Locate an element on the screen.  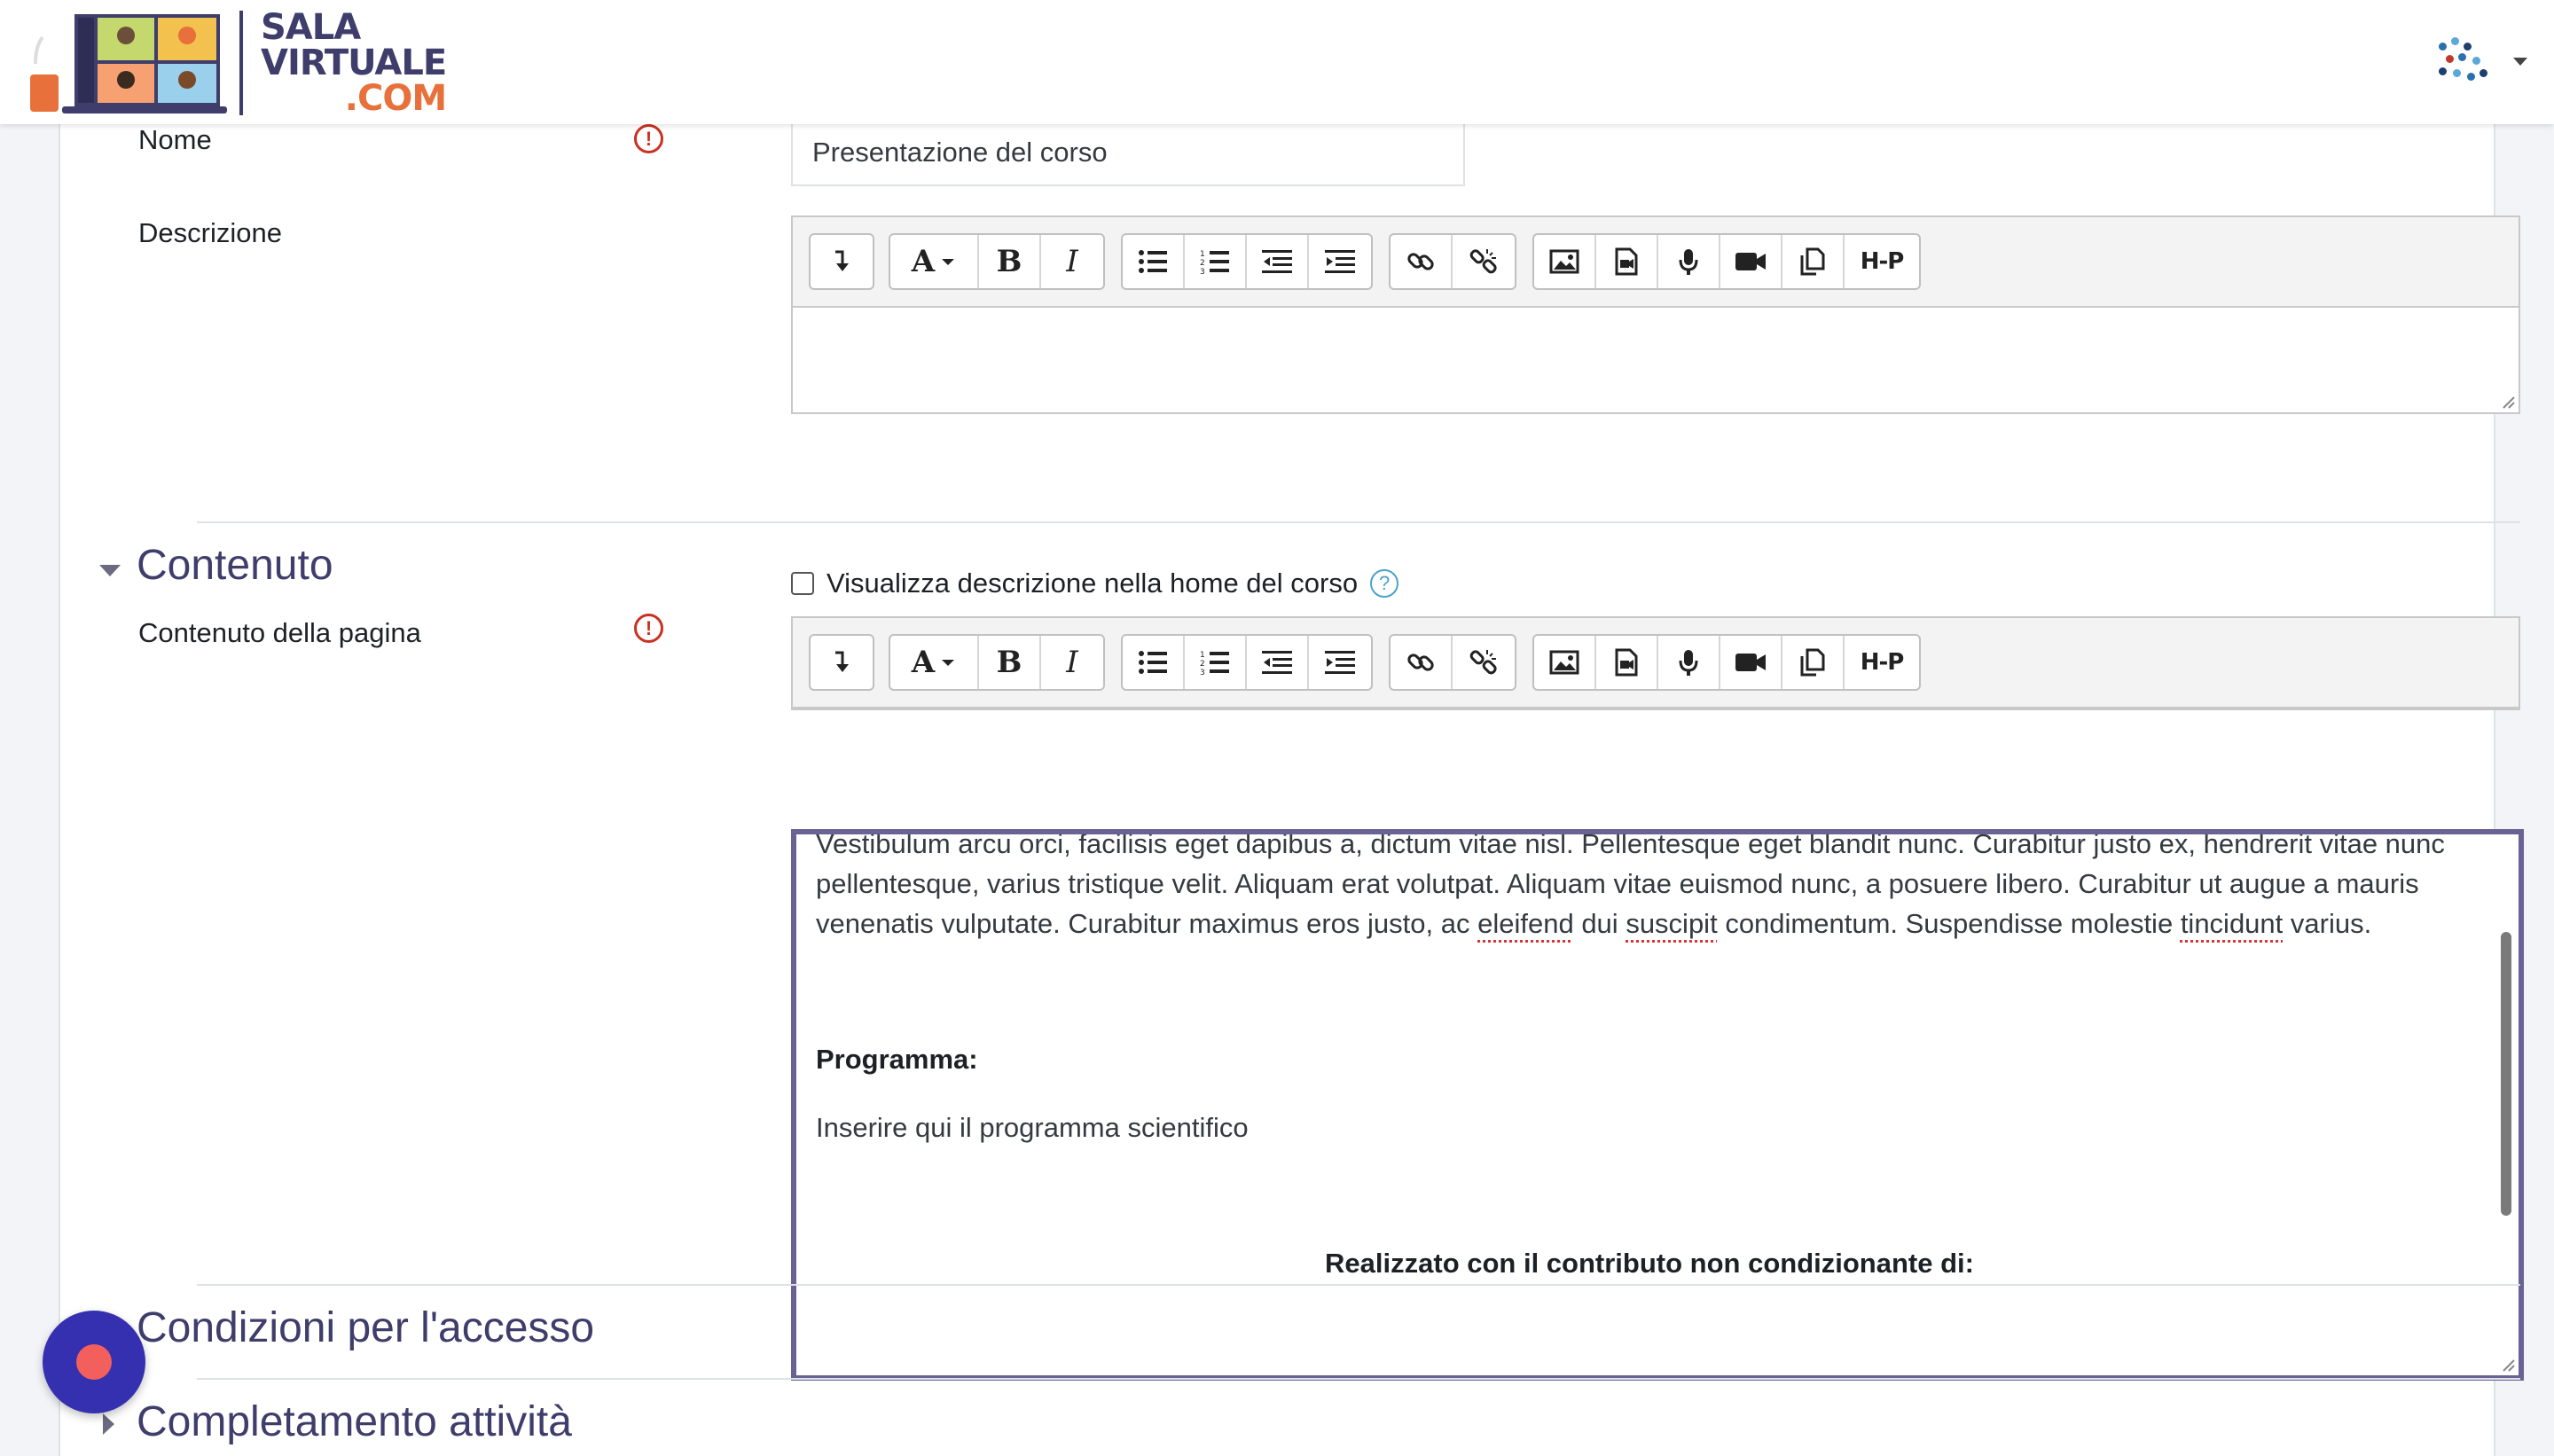
bold-glyph: B is located at coordinates (1009, 261).